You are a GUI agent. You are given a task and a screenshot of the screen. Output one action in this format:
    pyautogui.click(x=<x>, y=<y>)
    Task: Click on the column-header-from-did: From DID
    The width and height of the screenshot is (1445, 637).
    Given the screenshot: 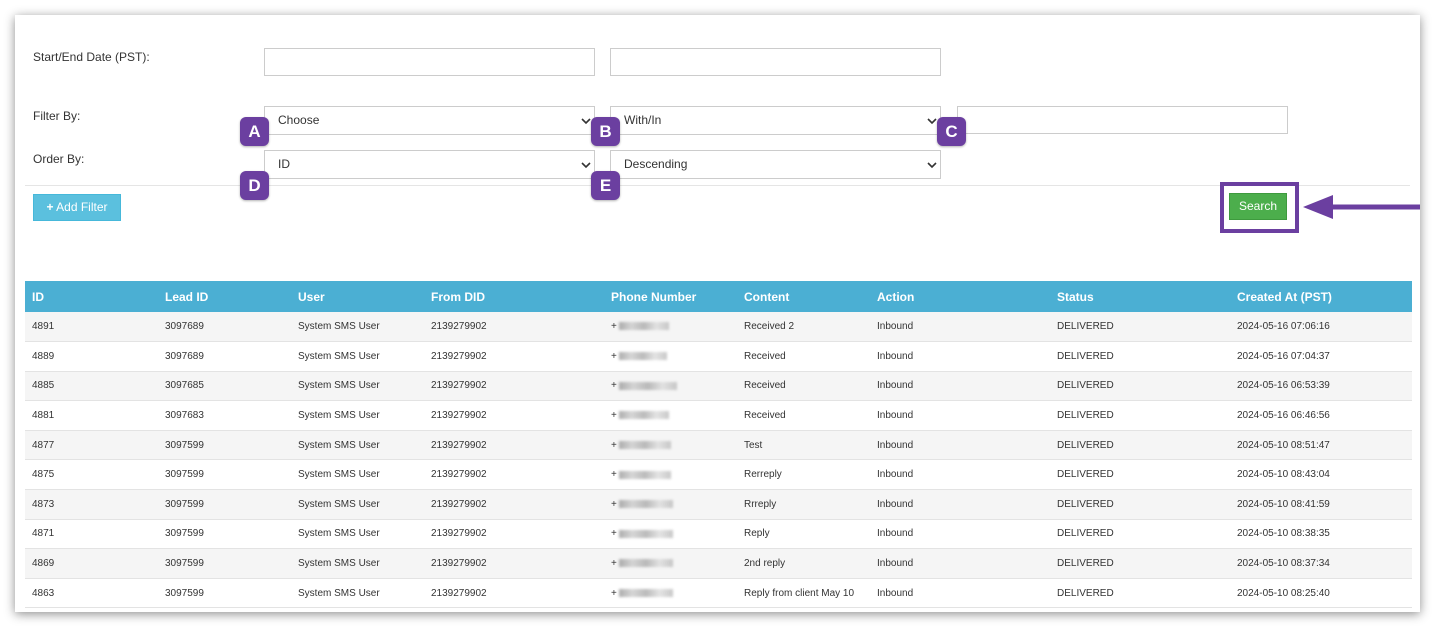 What is the action you would take?
    pyautogui.click(x=514, y=296)
    